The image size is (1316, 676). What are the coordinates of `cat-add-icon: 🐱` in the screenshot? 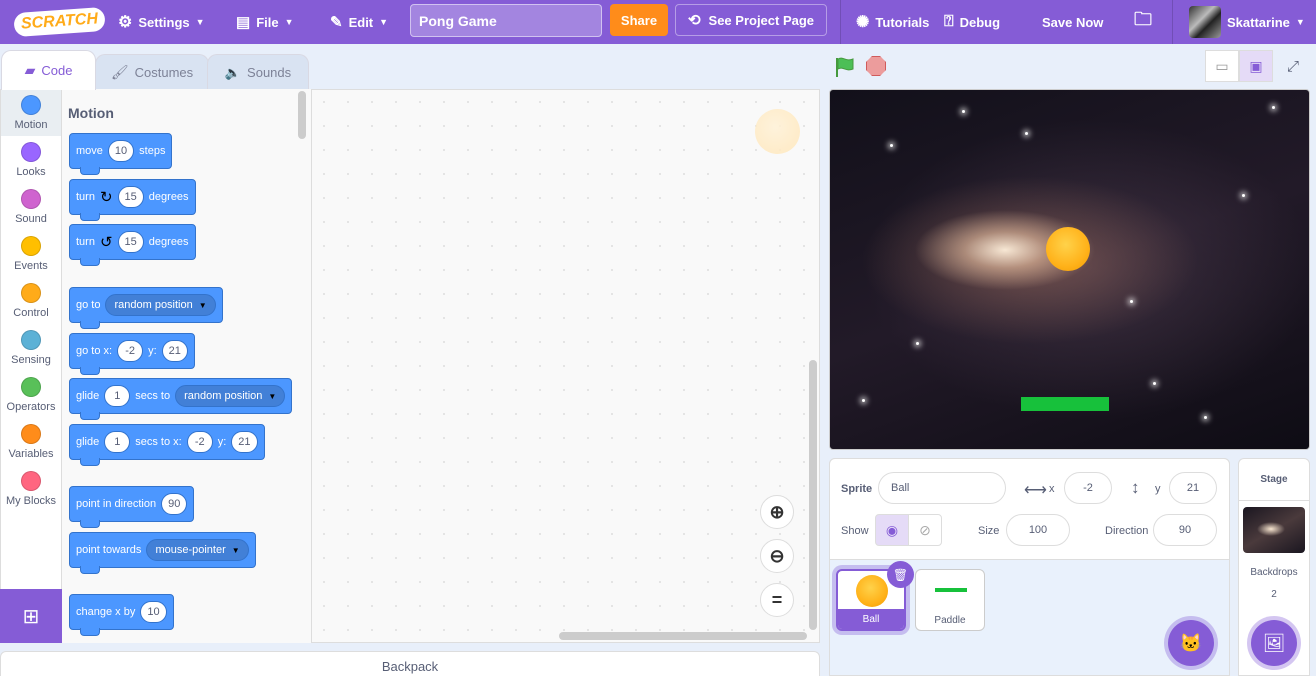 It's located at (1191, 642).